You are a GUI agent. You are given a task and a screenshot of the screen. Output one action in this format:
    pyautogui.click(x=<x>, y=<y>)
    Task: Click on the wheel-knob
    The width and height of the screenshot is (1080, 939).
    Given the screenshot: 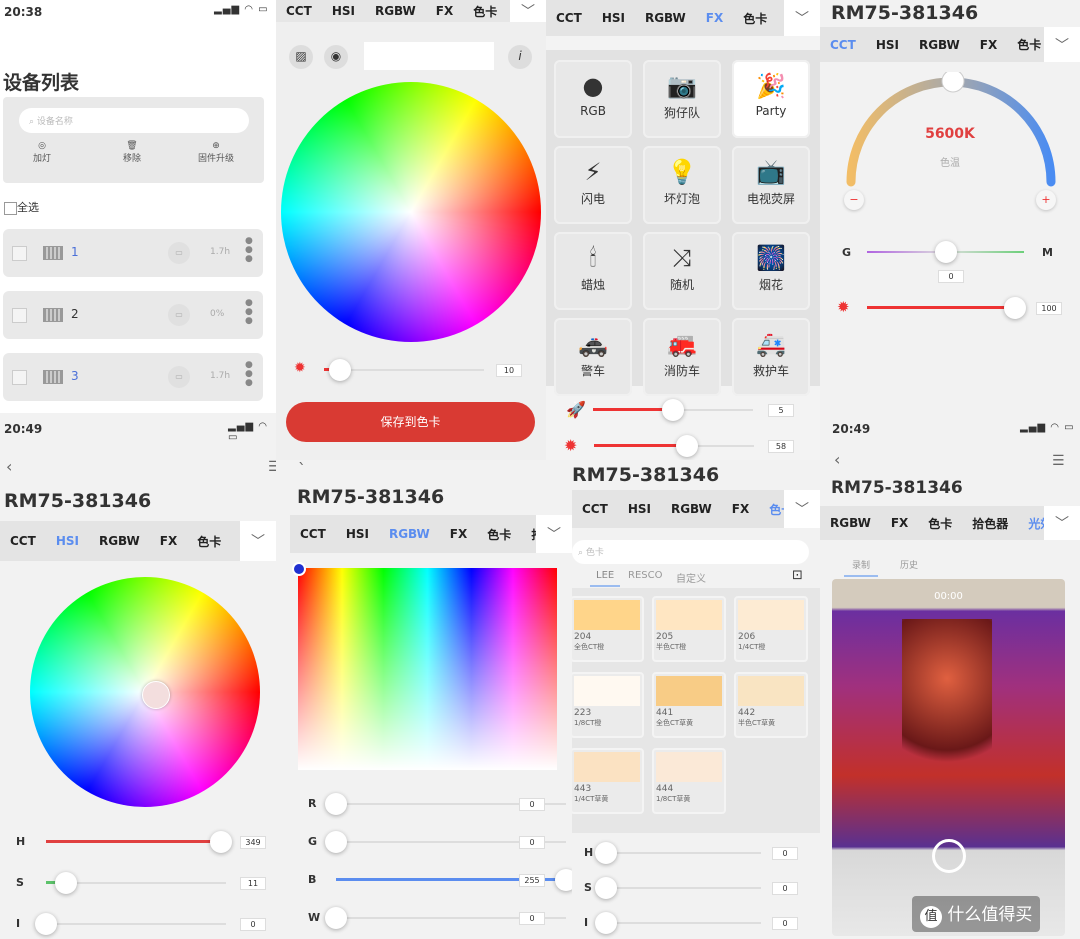 What is the action you would take?
    pyautogui.click(x=156, y=695)
    